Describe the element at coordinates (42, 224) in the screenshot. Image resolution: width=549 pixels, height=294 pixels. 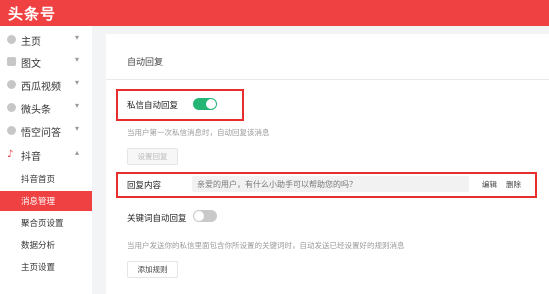
I see `sidebar-subitem-label: 聚合页设置` at that location.